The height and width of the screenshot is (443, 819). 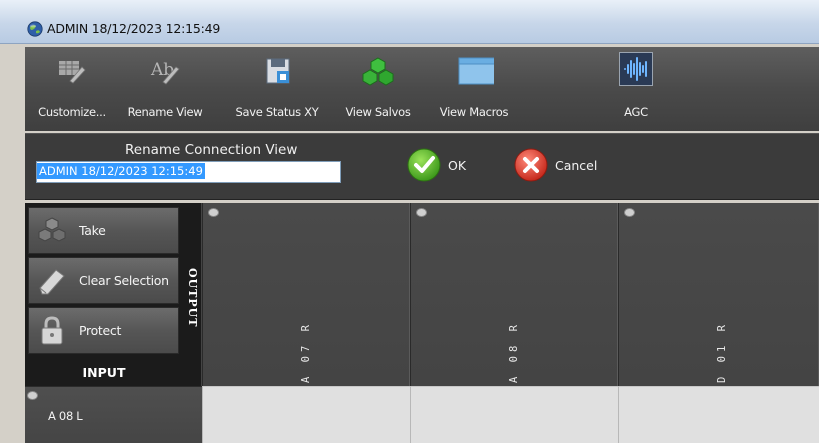 What do you see at coordinates (457, 165) in the screenshot?
I see `ok-label: OK` at bounding box center [457, 165].